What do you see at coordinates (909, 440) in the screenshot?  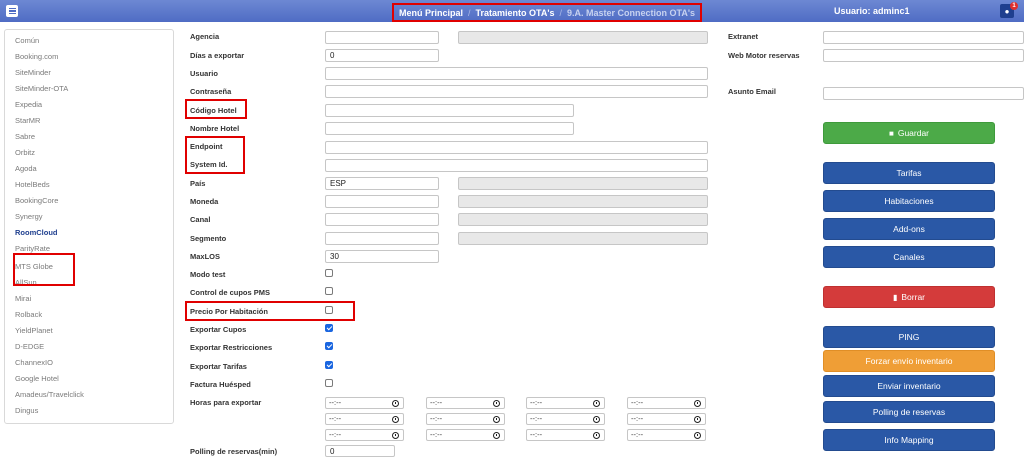 I see `info-mapping-button: Info Mapping` at bounding box center [909, 440].